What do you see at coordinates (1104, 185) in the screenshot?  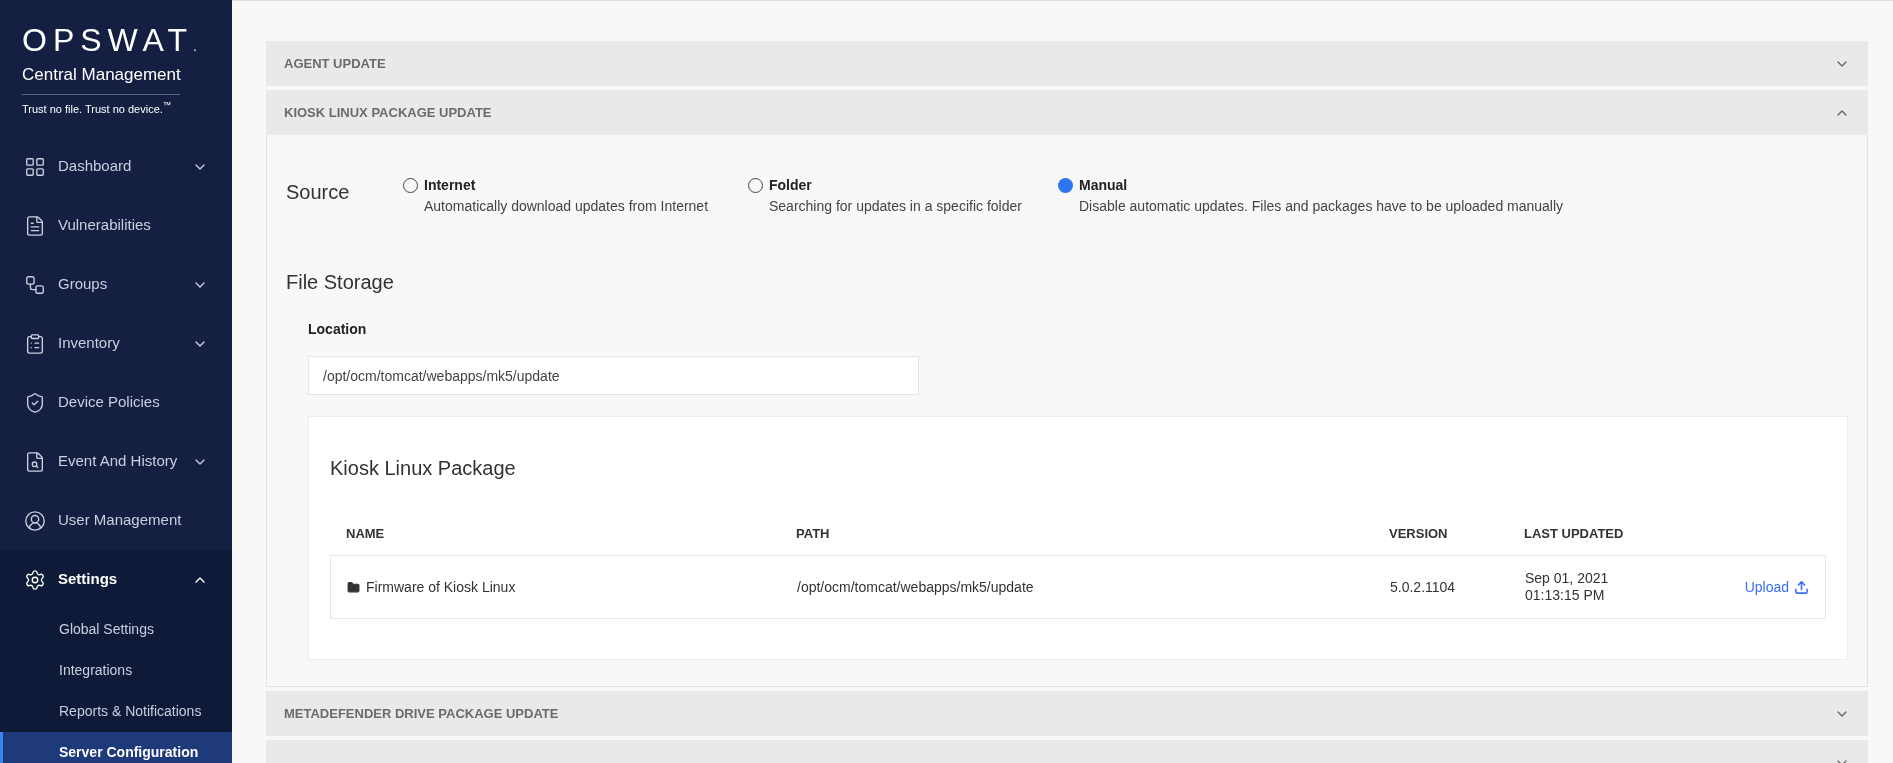 I see `option-label: Manual` at bounding box center [1104, 185].